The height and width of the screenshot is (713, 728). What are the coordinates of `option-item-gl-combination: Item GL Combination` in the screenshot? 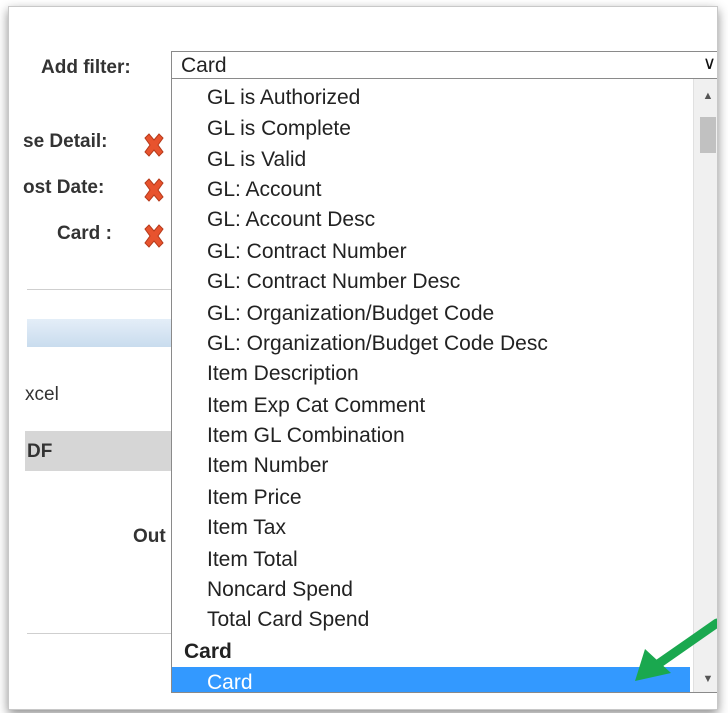 It's located at (306, 436).